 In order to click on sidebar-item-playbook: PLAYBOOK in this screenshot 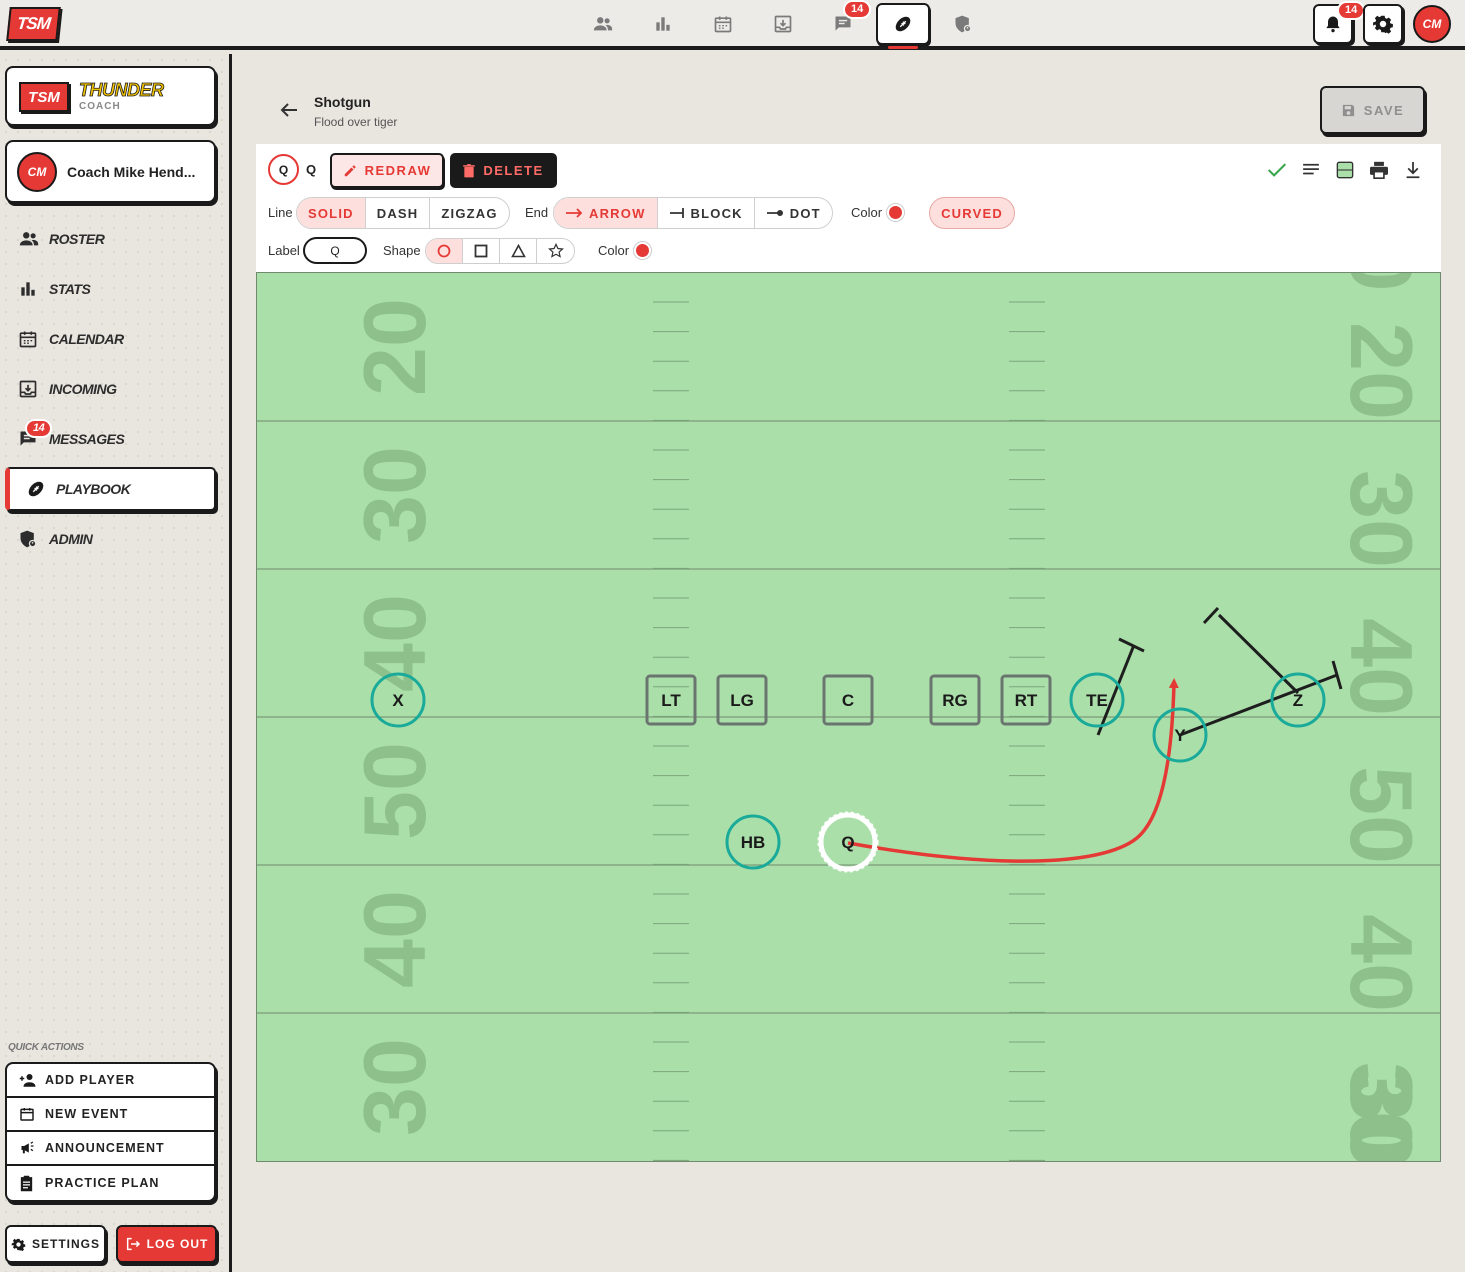, I will do `click(110, 489)`.